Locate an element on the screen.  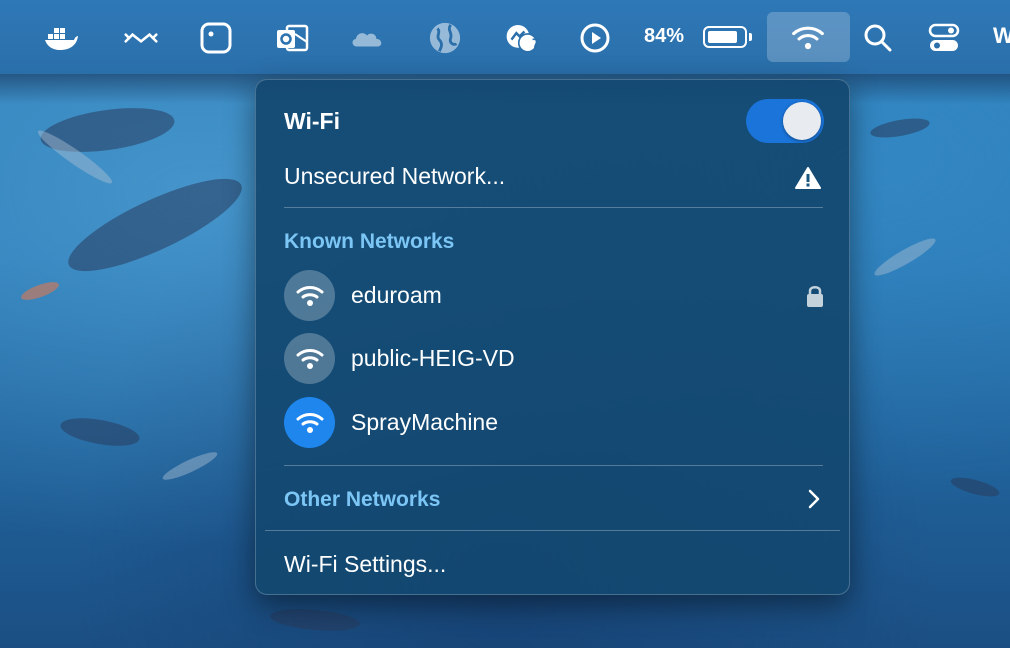
sync-icon is located at coordinates (141, 38).